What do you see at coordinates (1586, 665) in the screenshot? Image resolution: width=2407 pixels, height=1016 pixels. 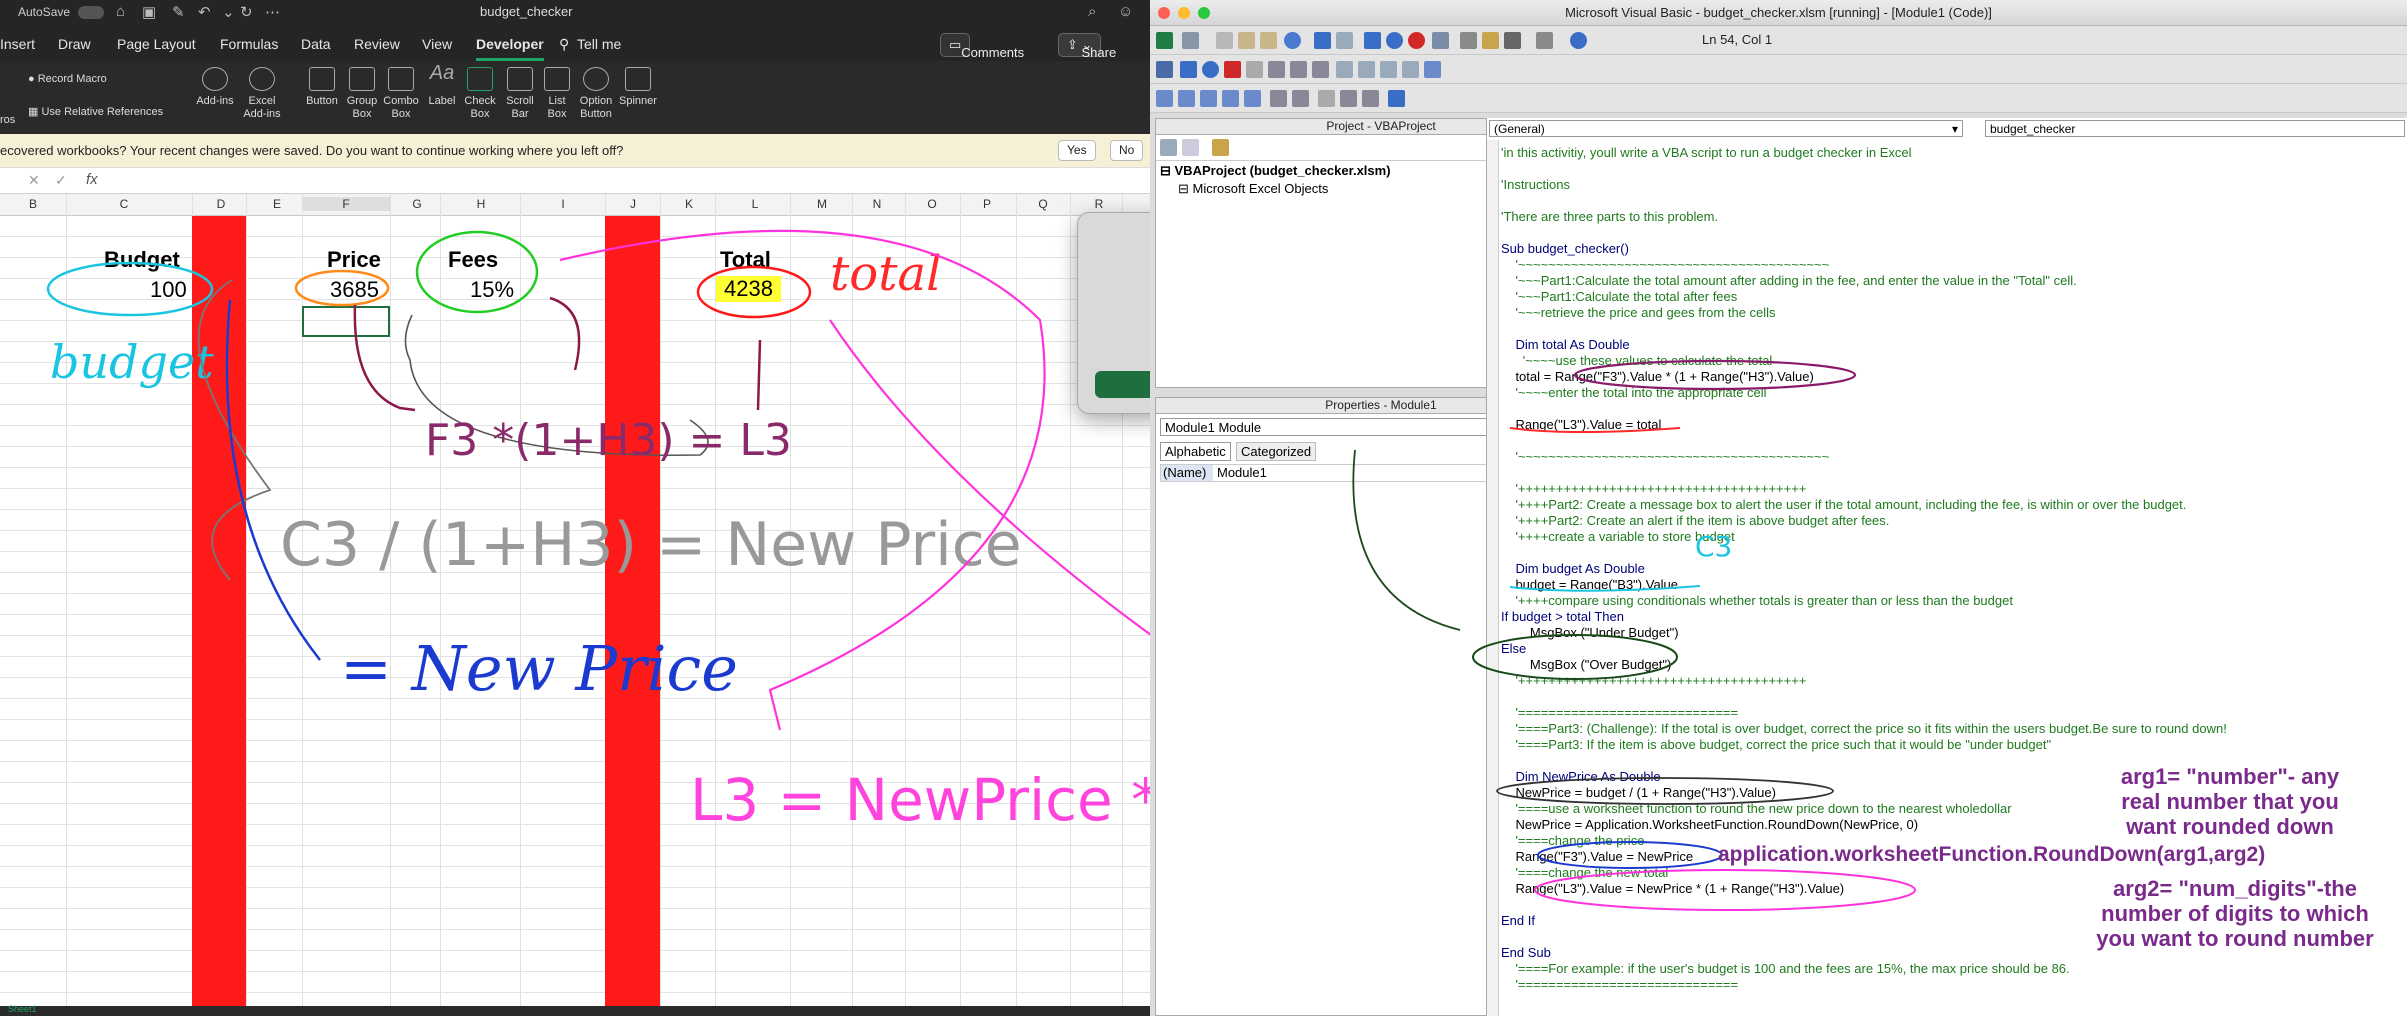 I see `code-line: MsgBox ("Over Budget")` at bounding box center [1586, 665].